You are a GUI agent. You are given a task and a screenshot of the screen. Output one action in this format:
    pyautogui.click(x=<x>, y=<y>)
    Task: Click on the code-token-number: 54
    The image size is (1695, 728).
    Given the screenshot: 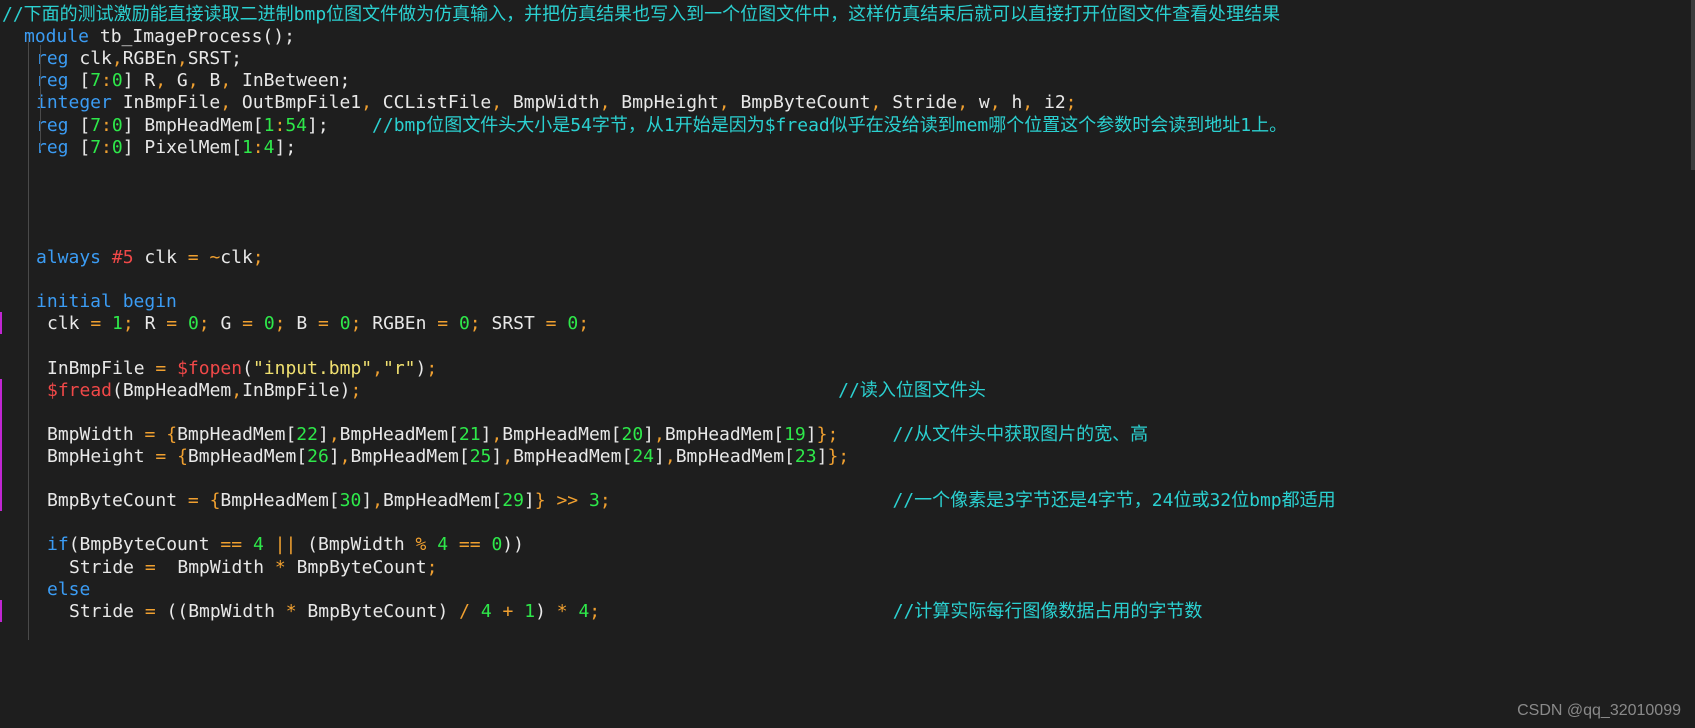 What is the action you would take?
    pyautogui.click(x=296, y=125)
    